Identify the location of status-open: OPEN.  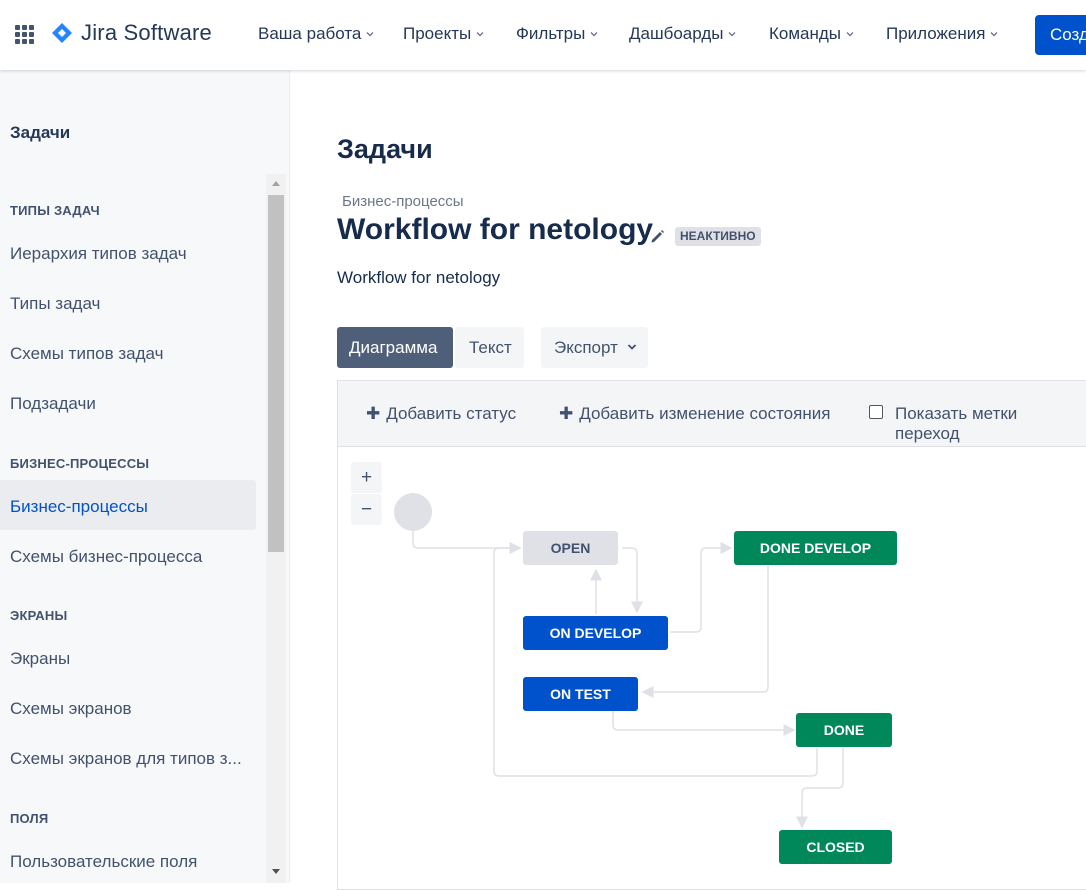
(570, 548).